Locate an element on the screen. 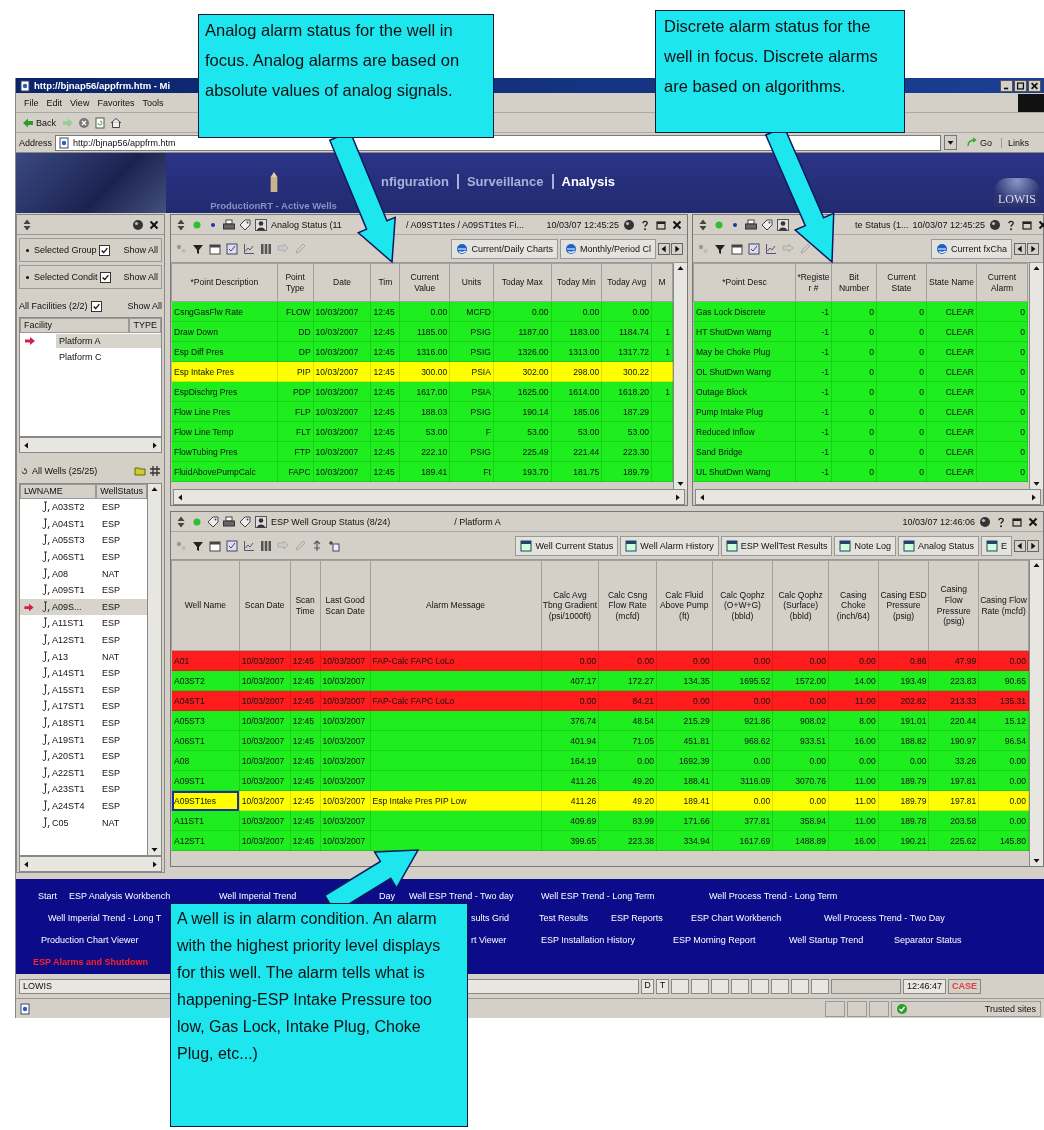  well-list-row: A04ST1 ESP is located at coordinates (83, 524).